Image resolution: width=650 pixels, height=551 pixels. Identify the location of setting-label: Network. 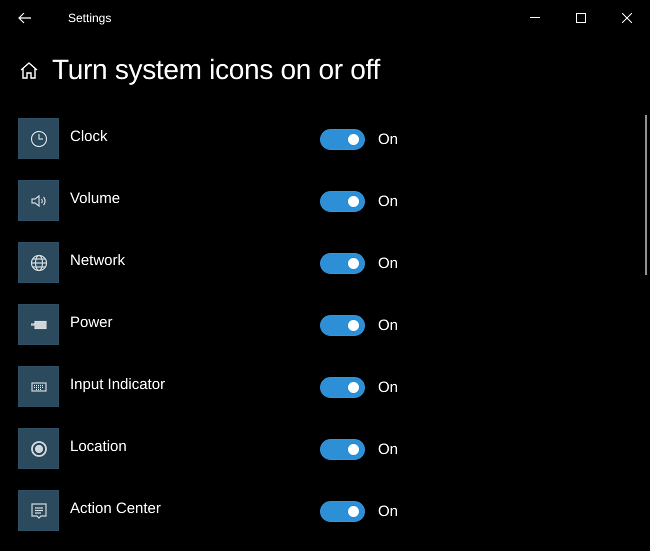
(98, 260).